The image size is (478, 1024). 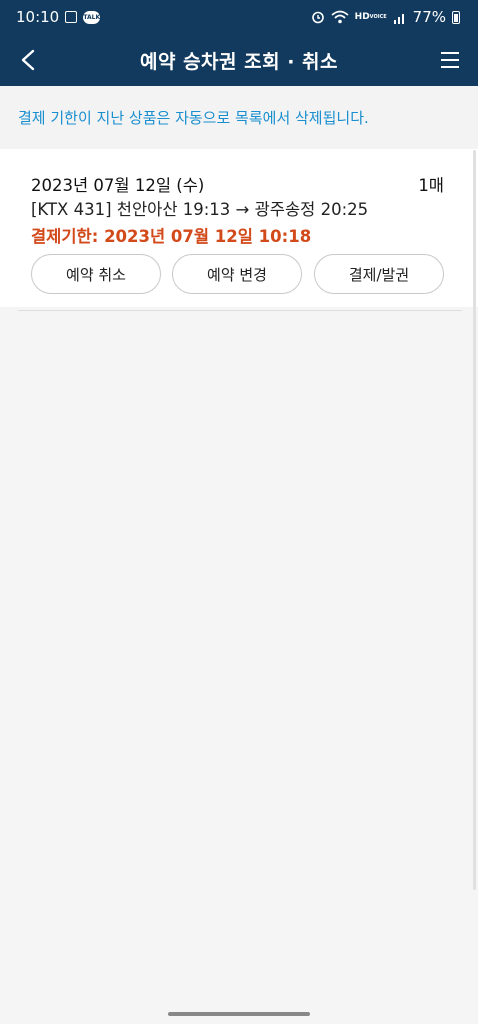 I want to click on page-title: 예약 승차권 조회 · 취소, so click(x=239, y=61).